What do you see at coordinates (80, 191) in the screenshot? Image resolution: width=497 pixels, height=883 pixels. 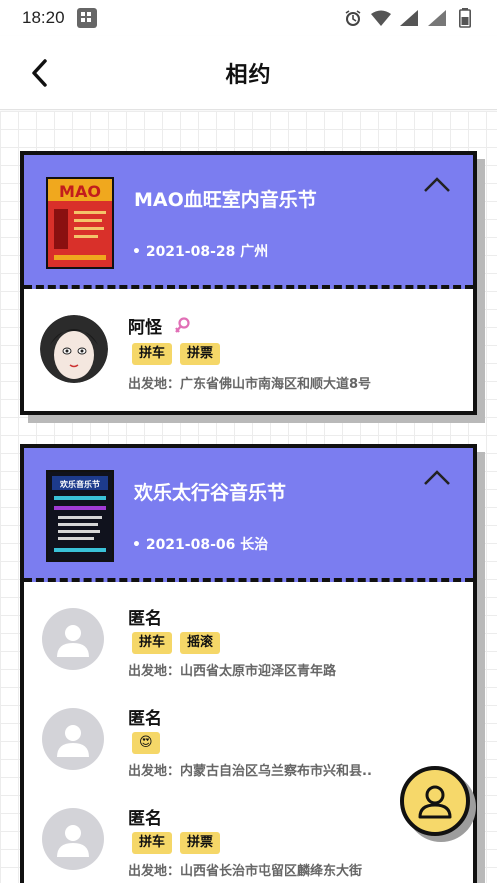 I see `poster-title-text: MAO` at bounding box center [80, 191].